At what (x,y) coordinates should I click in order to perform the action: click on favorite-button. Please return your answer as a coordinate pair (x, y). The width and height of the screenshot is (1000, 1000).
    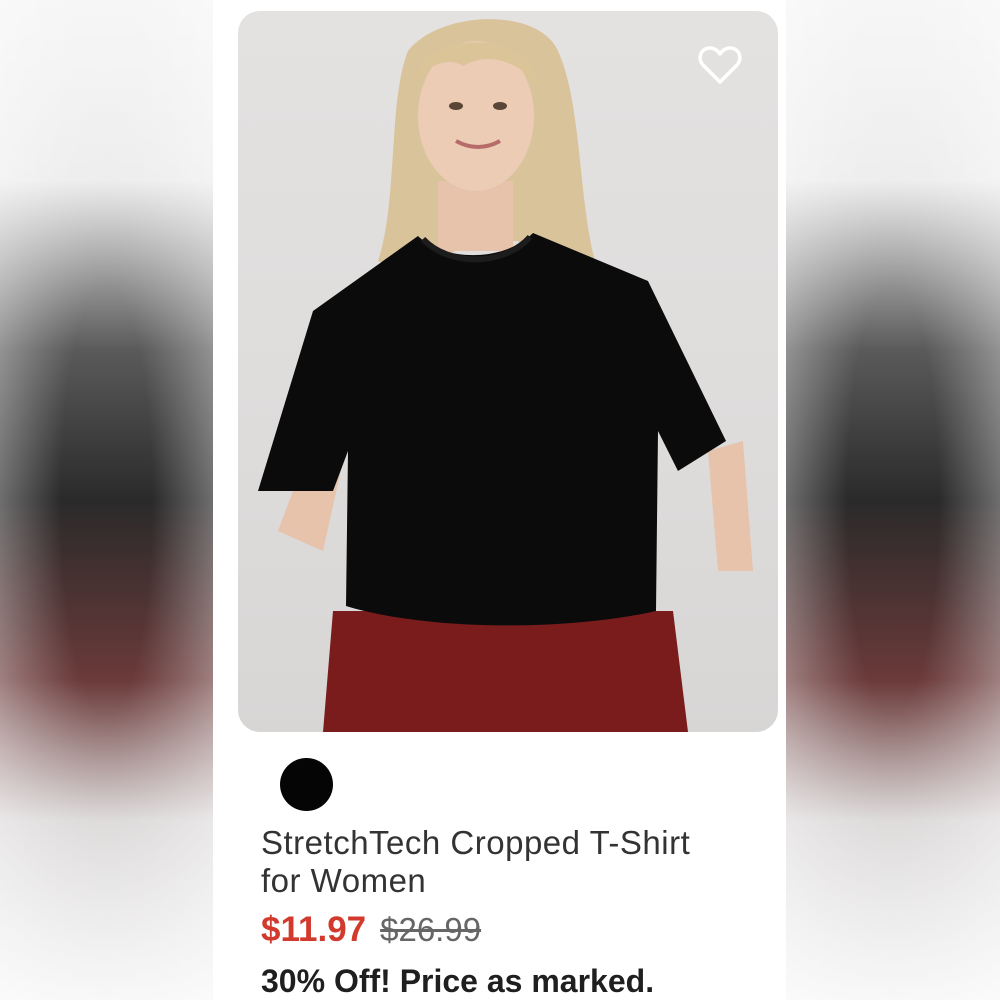
    Looking at the image, I should click on (721, 67).